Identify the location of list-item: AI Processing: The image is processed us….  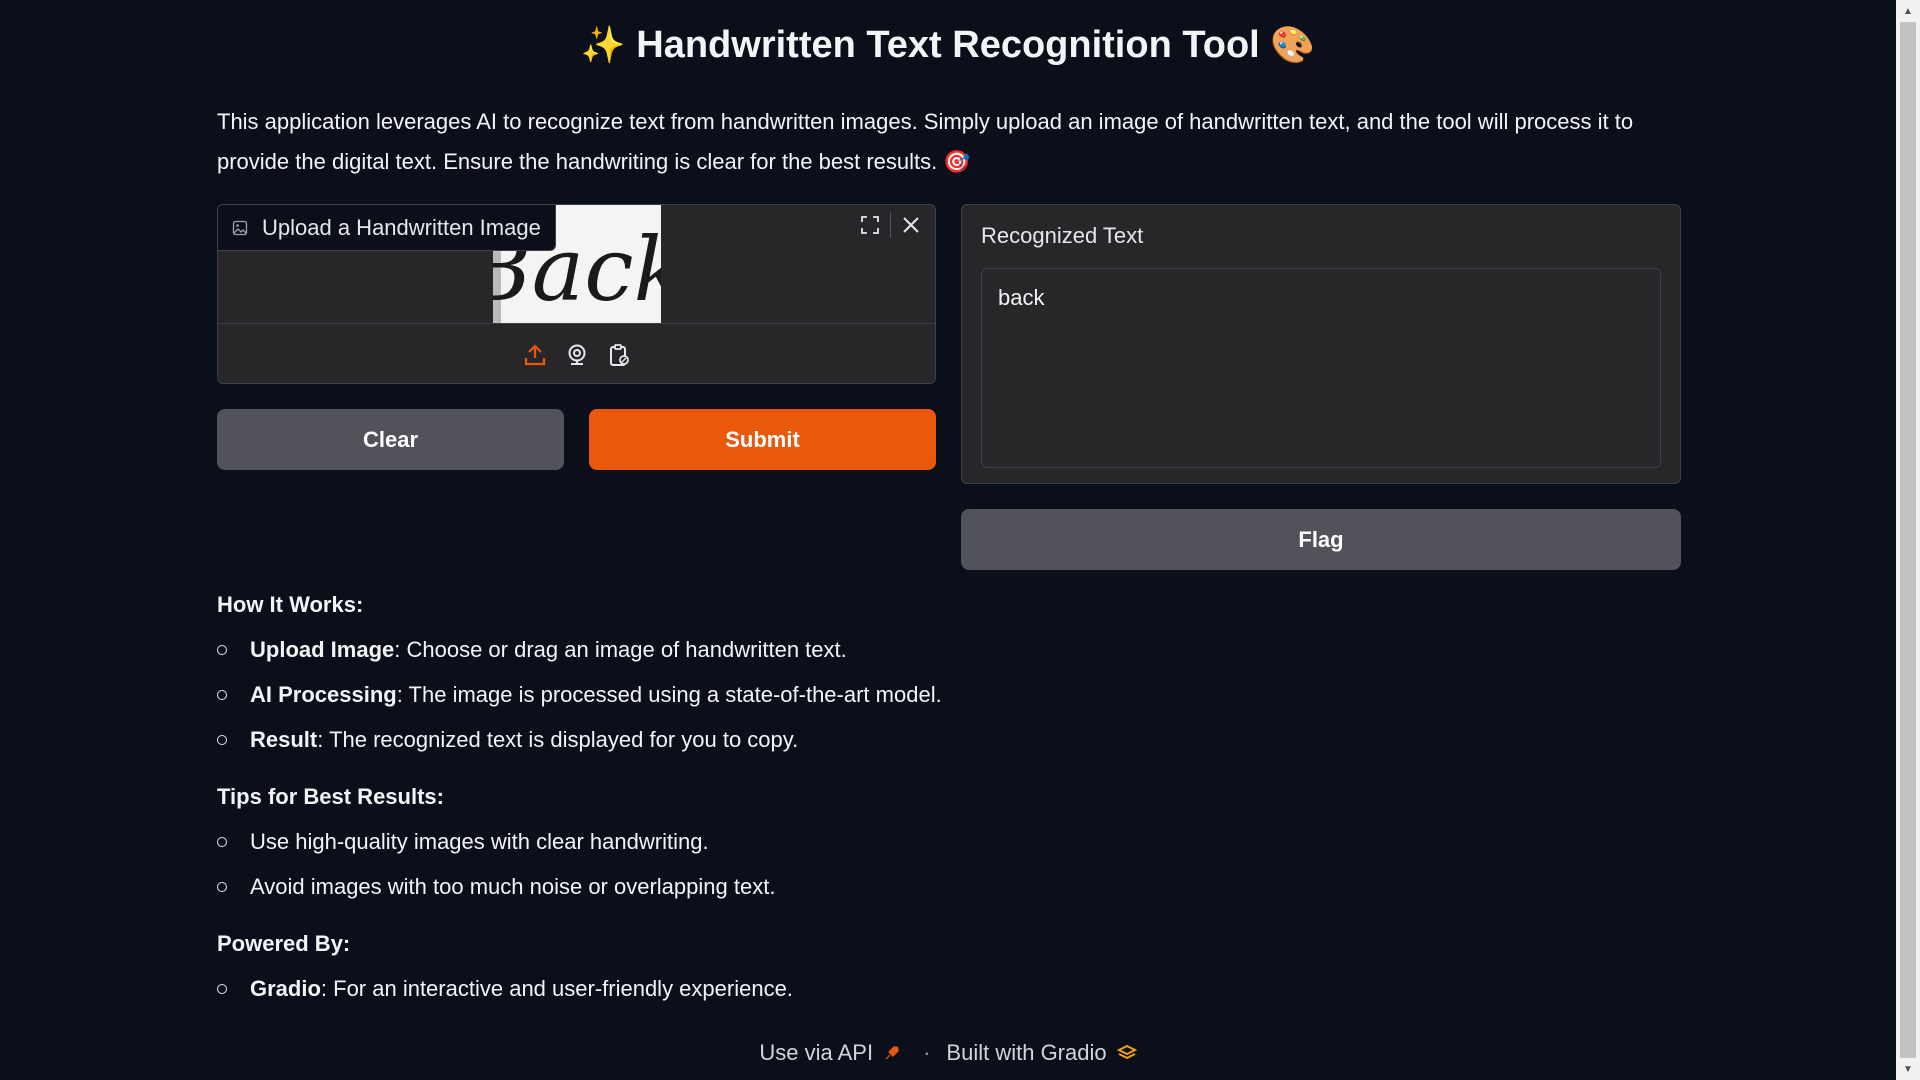
(717, 702).